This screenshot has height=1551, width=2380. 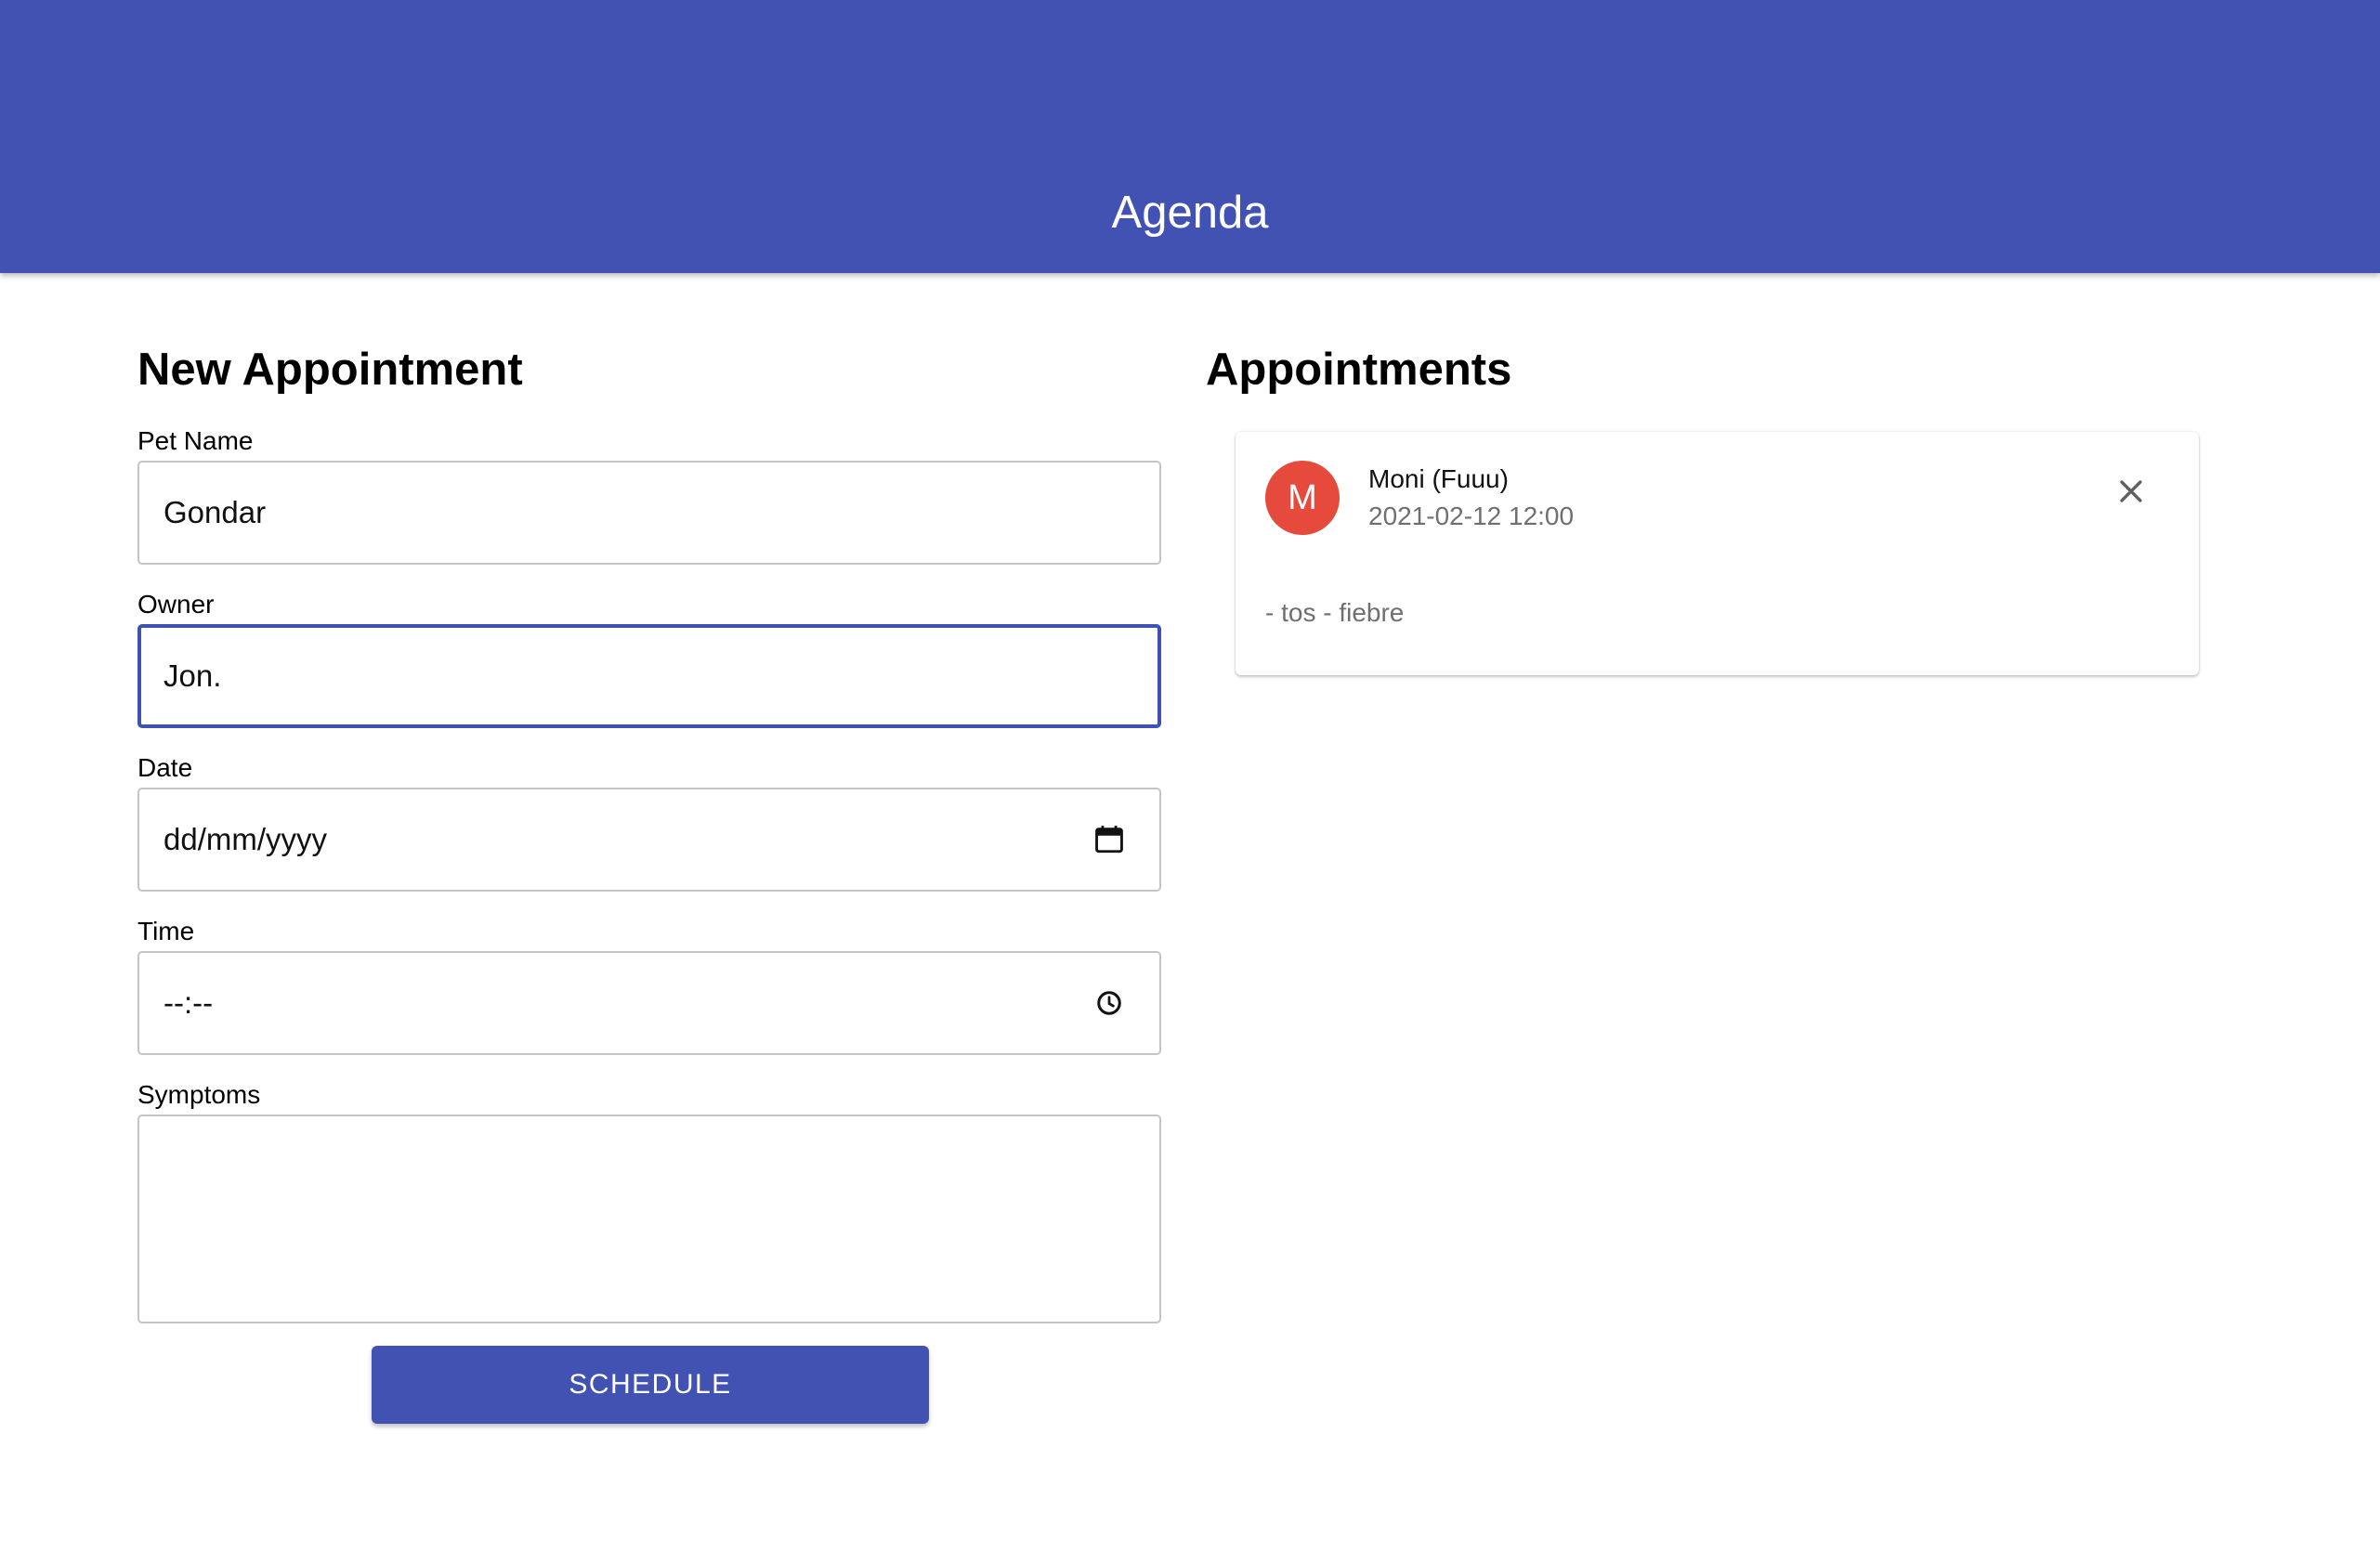 What do you see at coordinates (330, 370) in the screenshot?
I see `new-appointment-heading: New Appointment` at bounding box center [330, 370].